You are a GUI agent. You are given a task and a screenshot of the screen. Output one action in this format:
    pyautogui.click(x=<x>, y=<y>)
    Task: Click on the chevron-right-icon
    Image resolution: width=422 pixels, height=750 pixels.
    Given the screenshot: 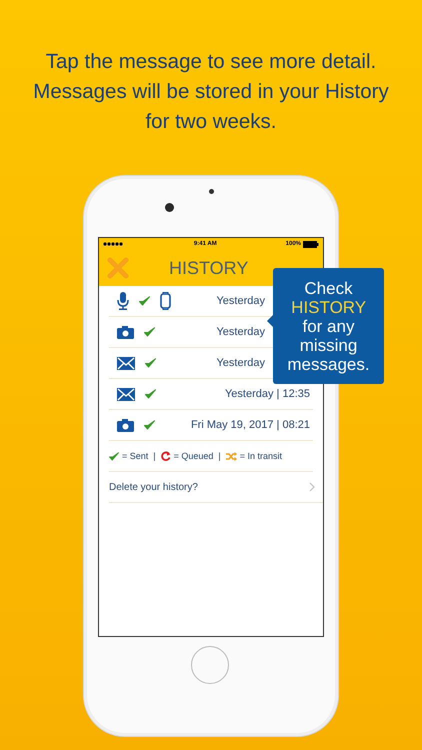 What is the action you would take?
    pyautogui.click(x=312, y=487)
    